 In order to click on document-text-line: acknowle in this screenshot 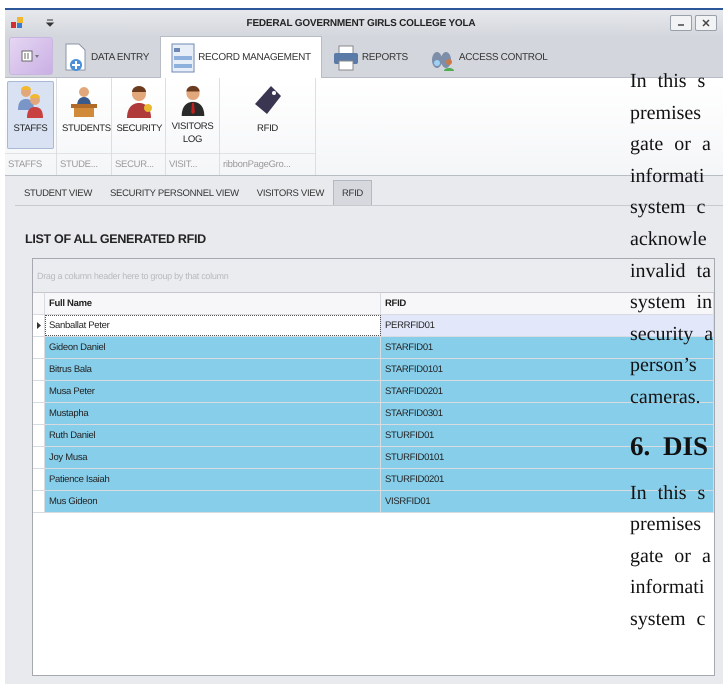, I will do `click(669, 239)`.